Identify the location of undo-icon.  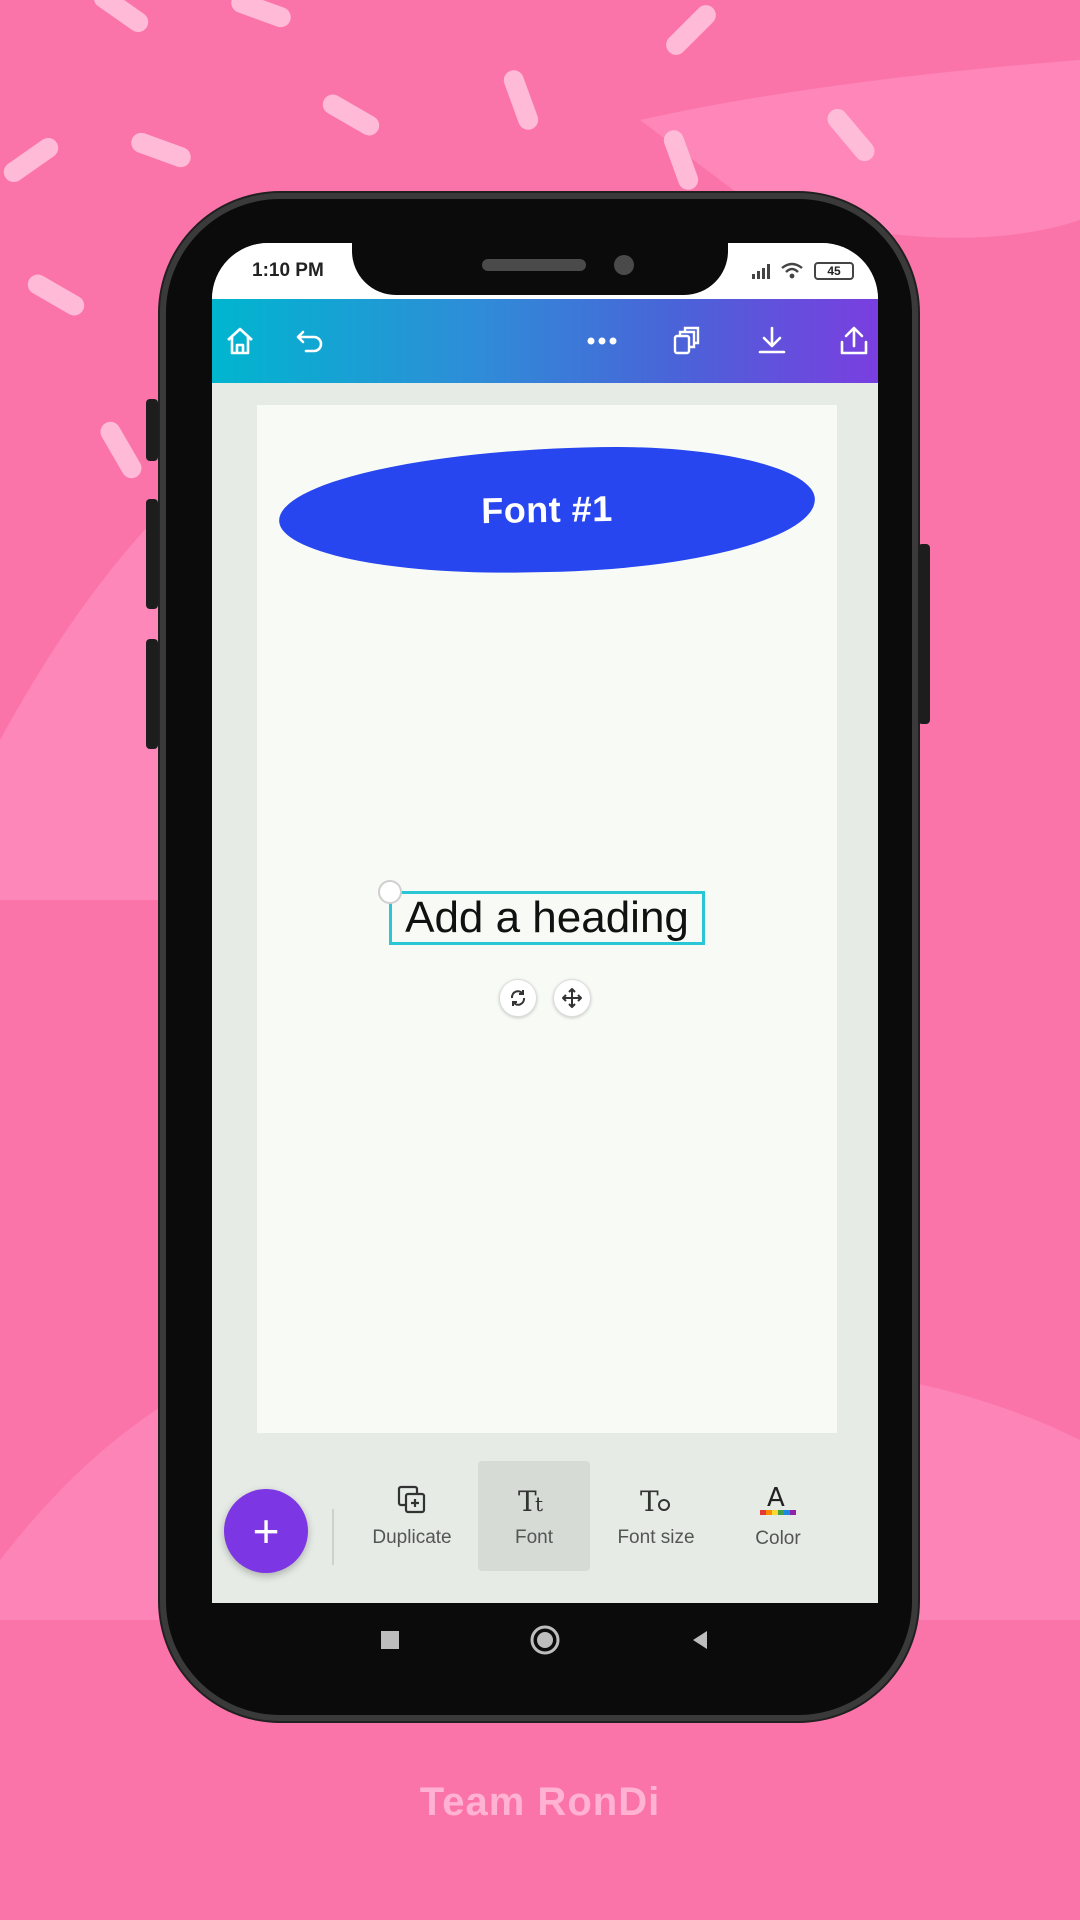
(309, 341).